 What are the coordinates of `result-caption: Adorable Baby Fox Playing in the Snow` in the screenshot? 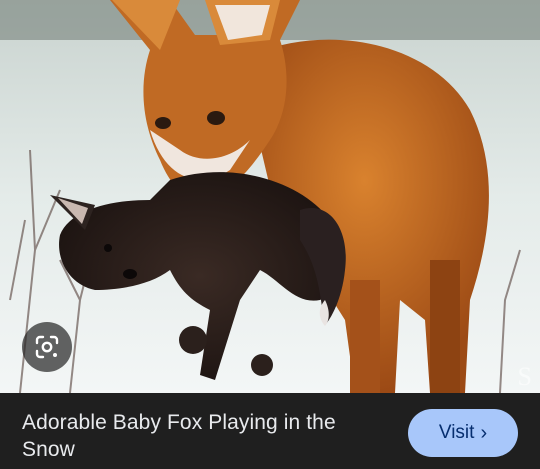 It's located at (202, 436).